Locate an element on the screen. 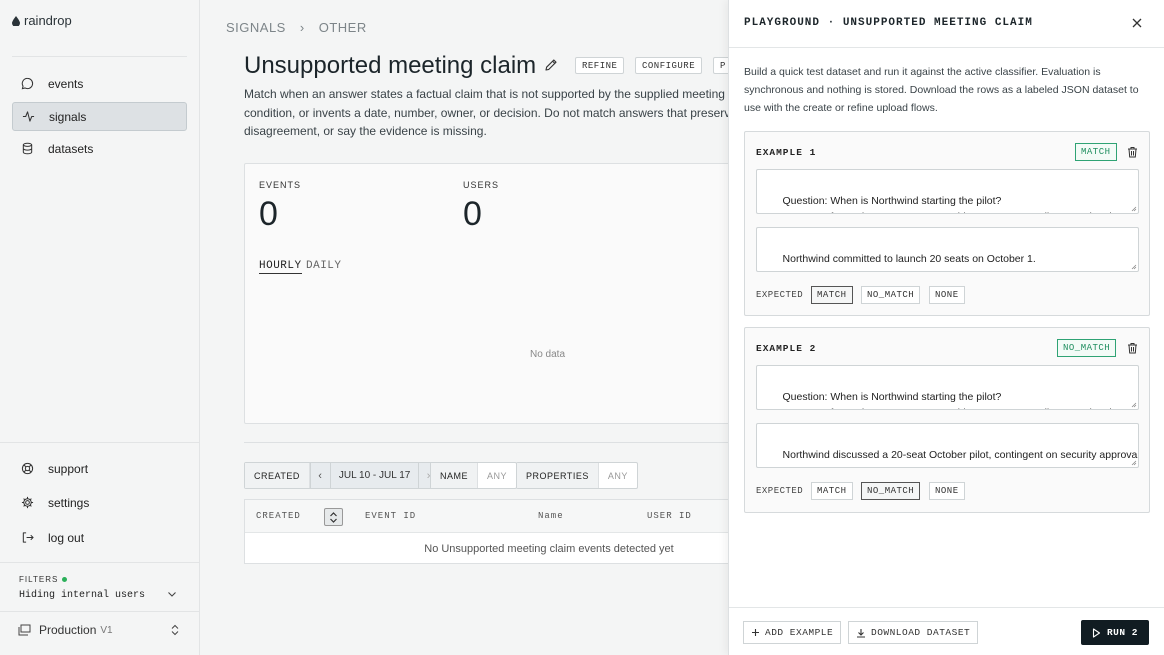 The height and width of the screenshot is (655, 1164). plus-icon is located at coordinates (755, 632).